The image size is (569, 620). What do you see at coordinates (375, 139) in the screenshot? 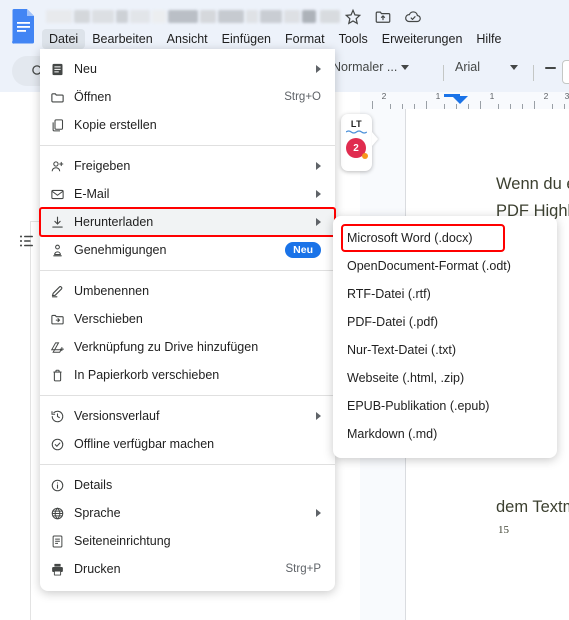
I see `languagetool-handle` at bounding box center [375, 139].